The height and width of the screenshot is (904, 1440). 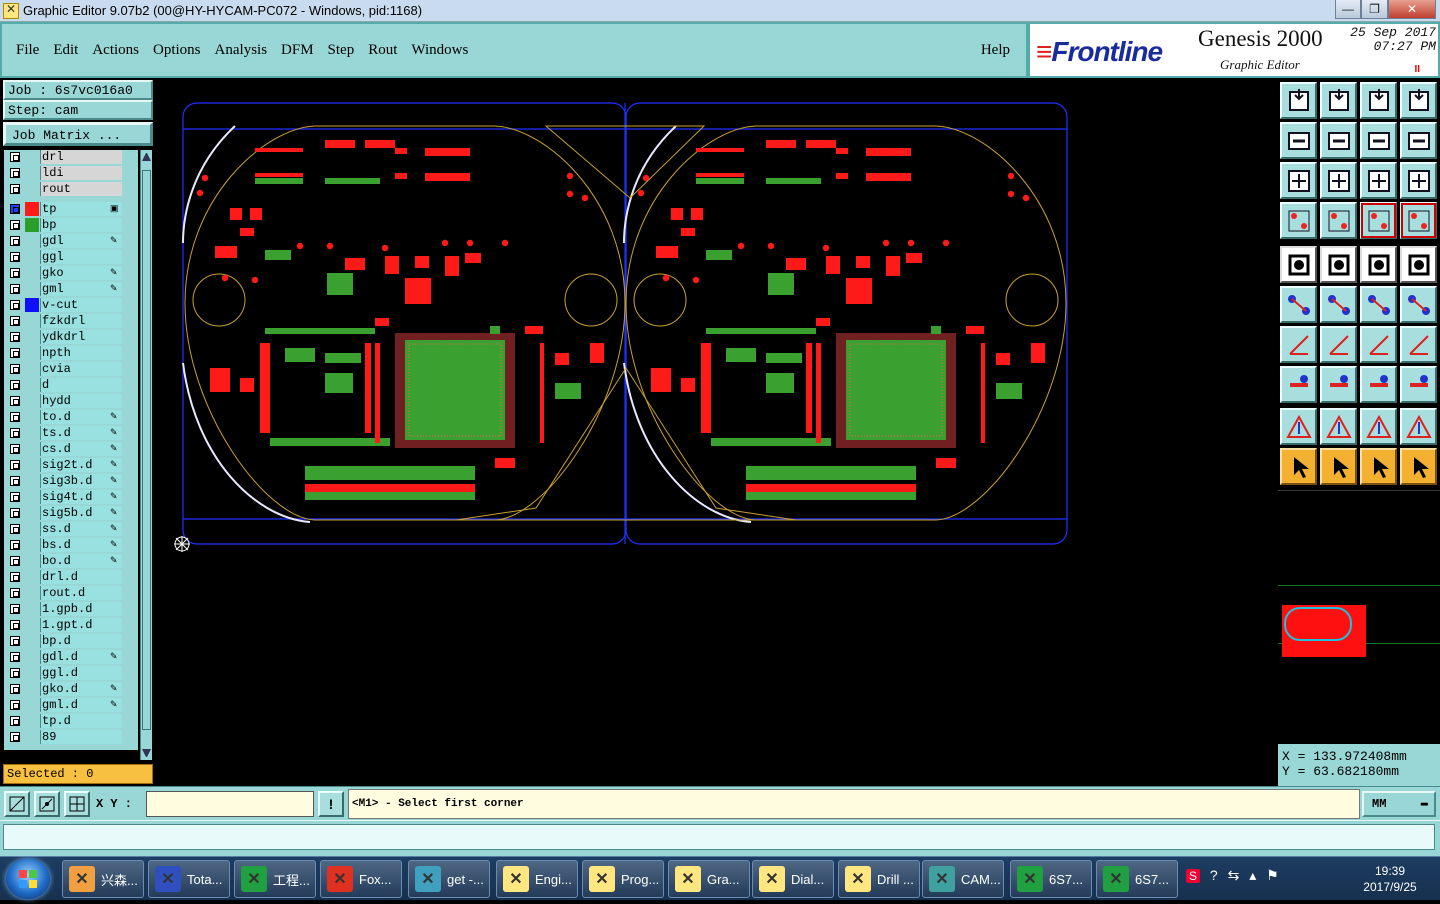 I want to click on measure-icon, so click(x=47, y=804).